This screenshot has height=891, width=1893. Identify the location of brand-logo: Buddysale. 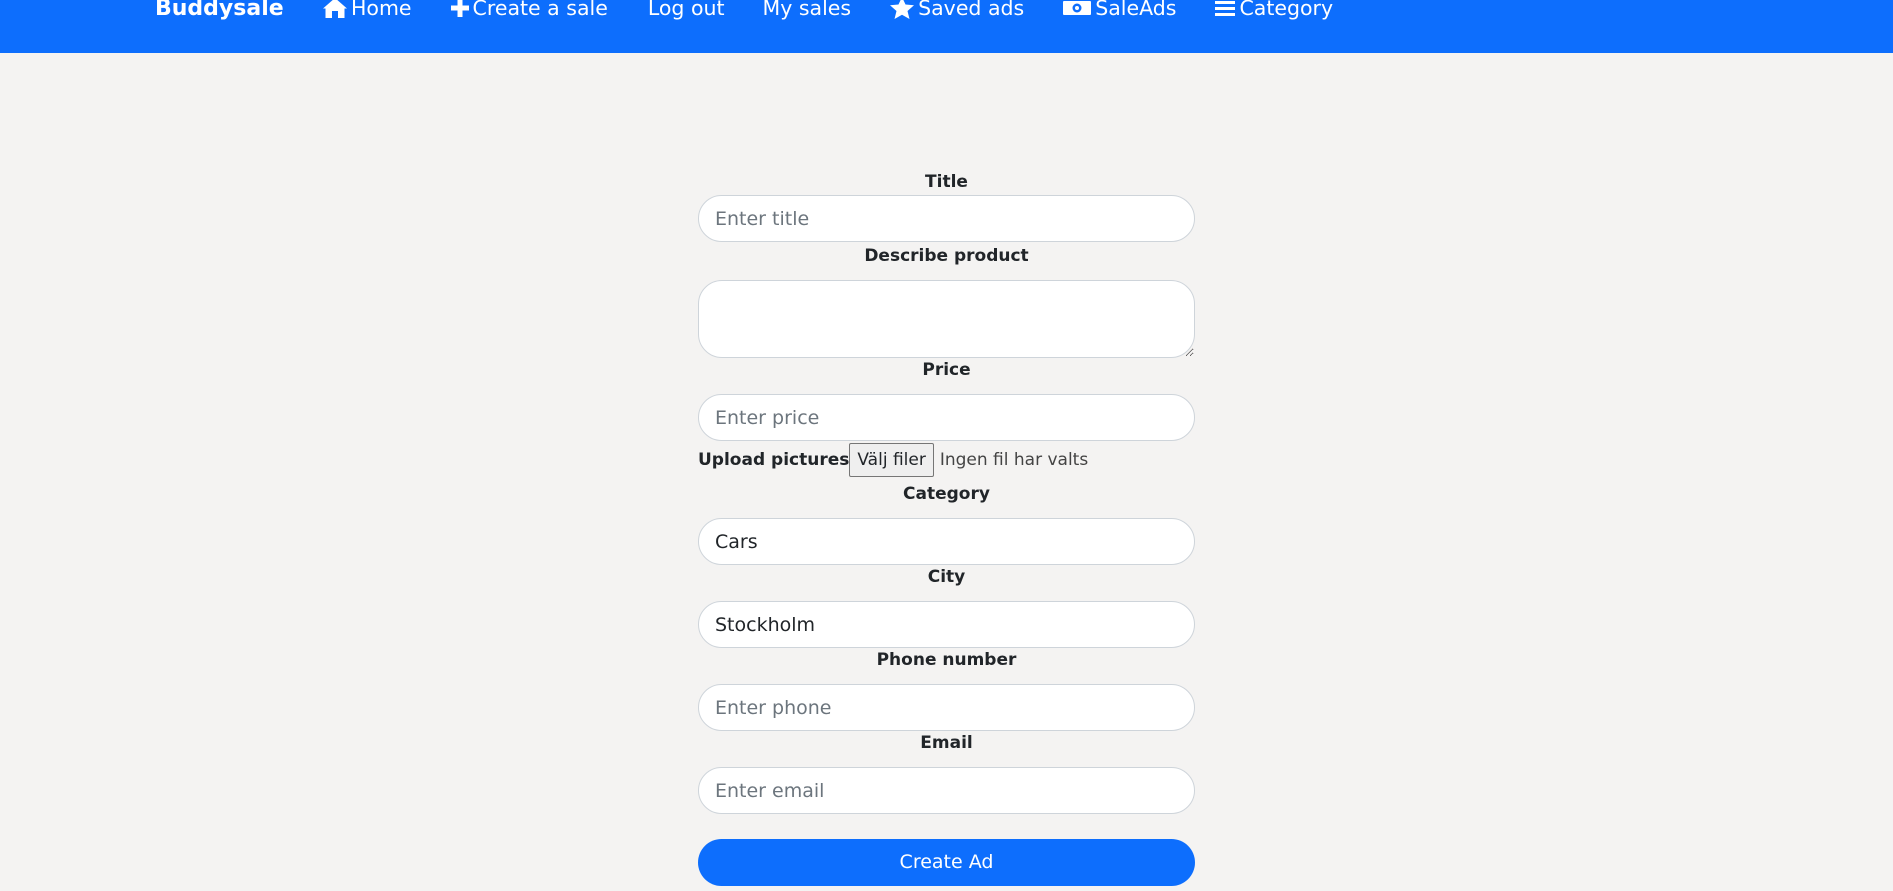
(219, 10).